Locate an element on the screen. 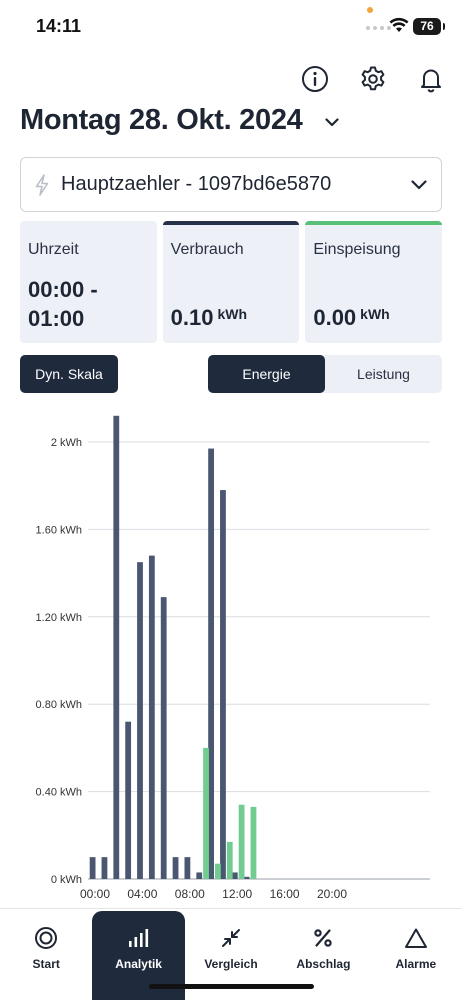 Image resolution: width=462 pixels, height=1000 pixels. target-icon is located at coordinates (46, 938).